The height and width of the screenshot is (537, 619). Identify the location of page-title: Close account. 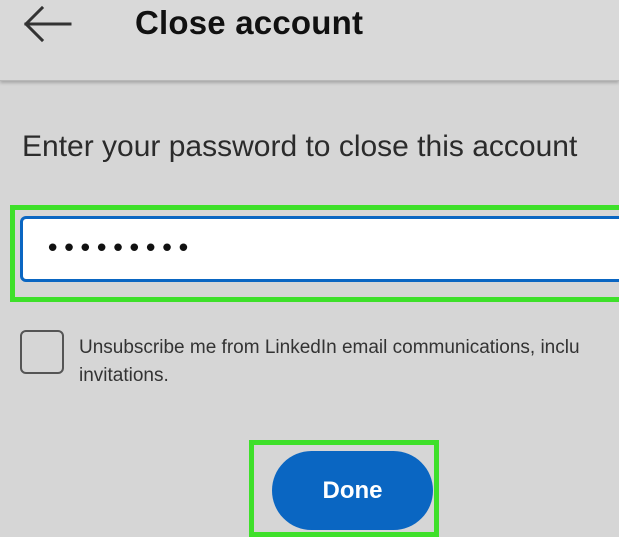
(249, 22).